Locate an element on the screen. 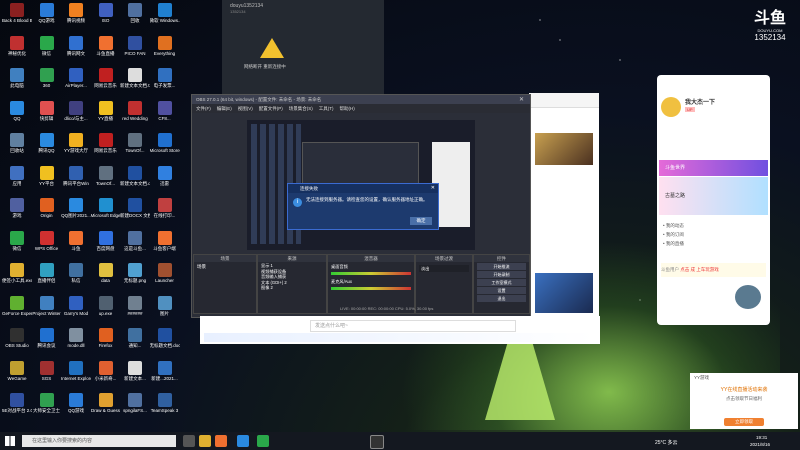 Image resolution: width=800 pixels, height=450 pixels. desktop-icon: 此电脑 is located at coordinates (17, 82).